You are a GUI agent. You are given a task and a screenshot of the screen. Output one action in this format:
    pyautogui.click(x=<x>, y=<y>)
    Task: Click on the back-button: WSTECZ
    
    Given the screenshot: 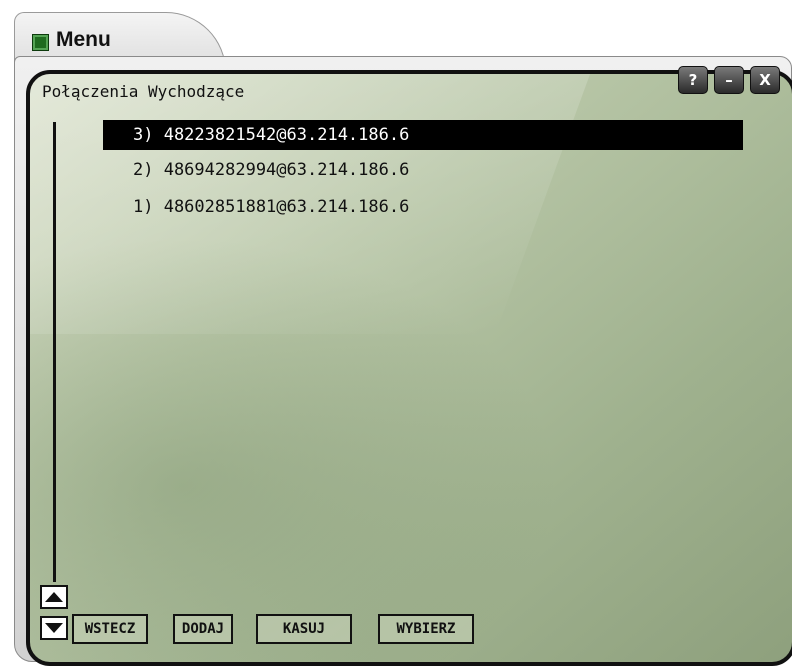 What is the action you would take?
    pyautogui.click(x=110, y=629)
    